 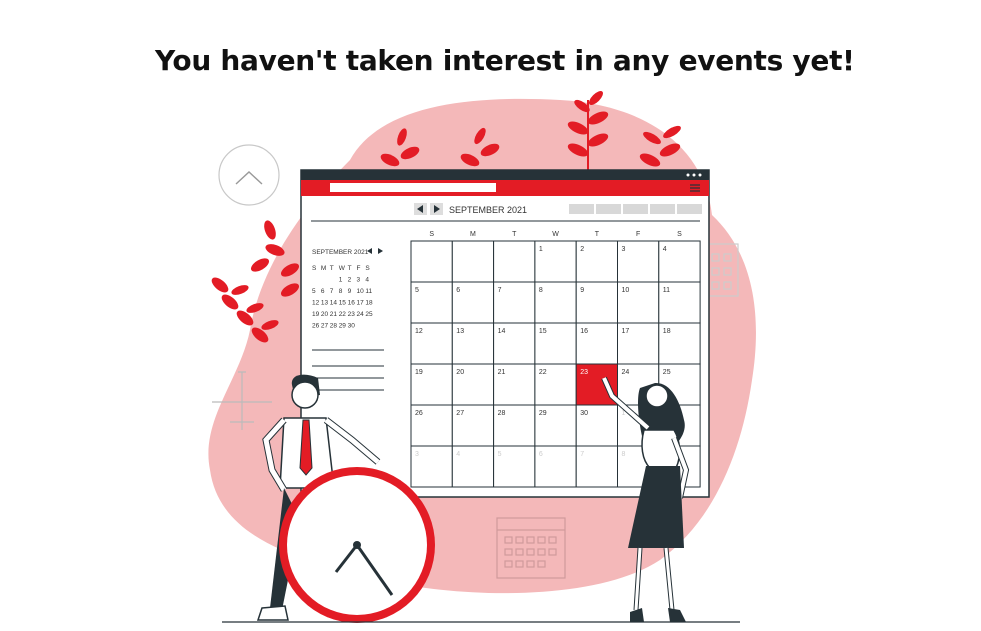 I want to click on mini-day-number: 28, so click(x=334, y=326).